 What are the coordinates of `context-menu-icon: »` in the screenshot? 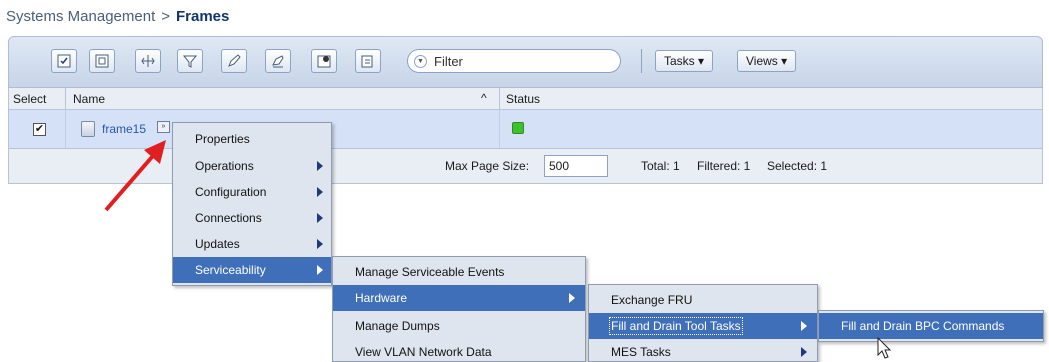 It's located at (163, 127).